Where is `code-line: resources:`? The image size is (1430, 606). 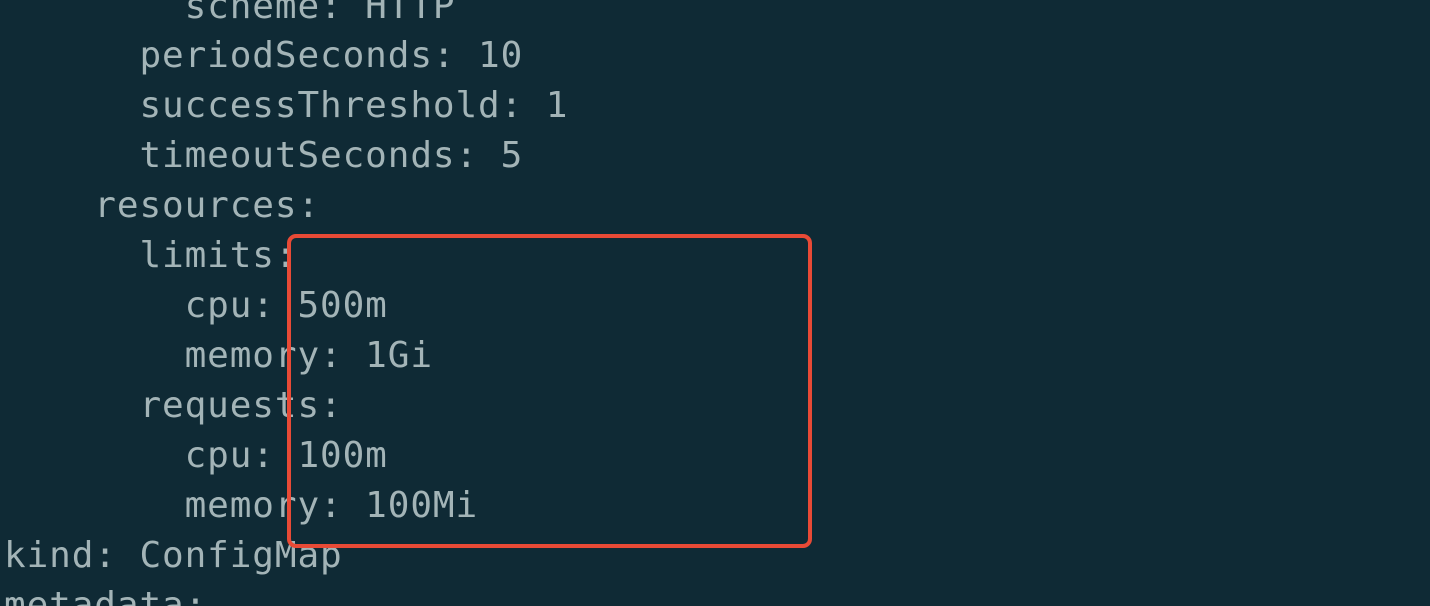 code-line: resources: is located at coordinates (162, 205).